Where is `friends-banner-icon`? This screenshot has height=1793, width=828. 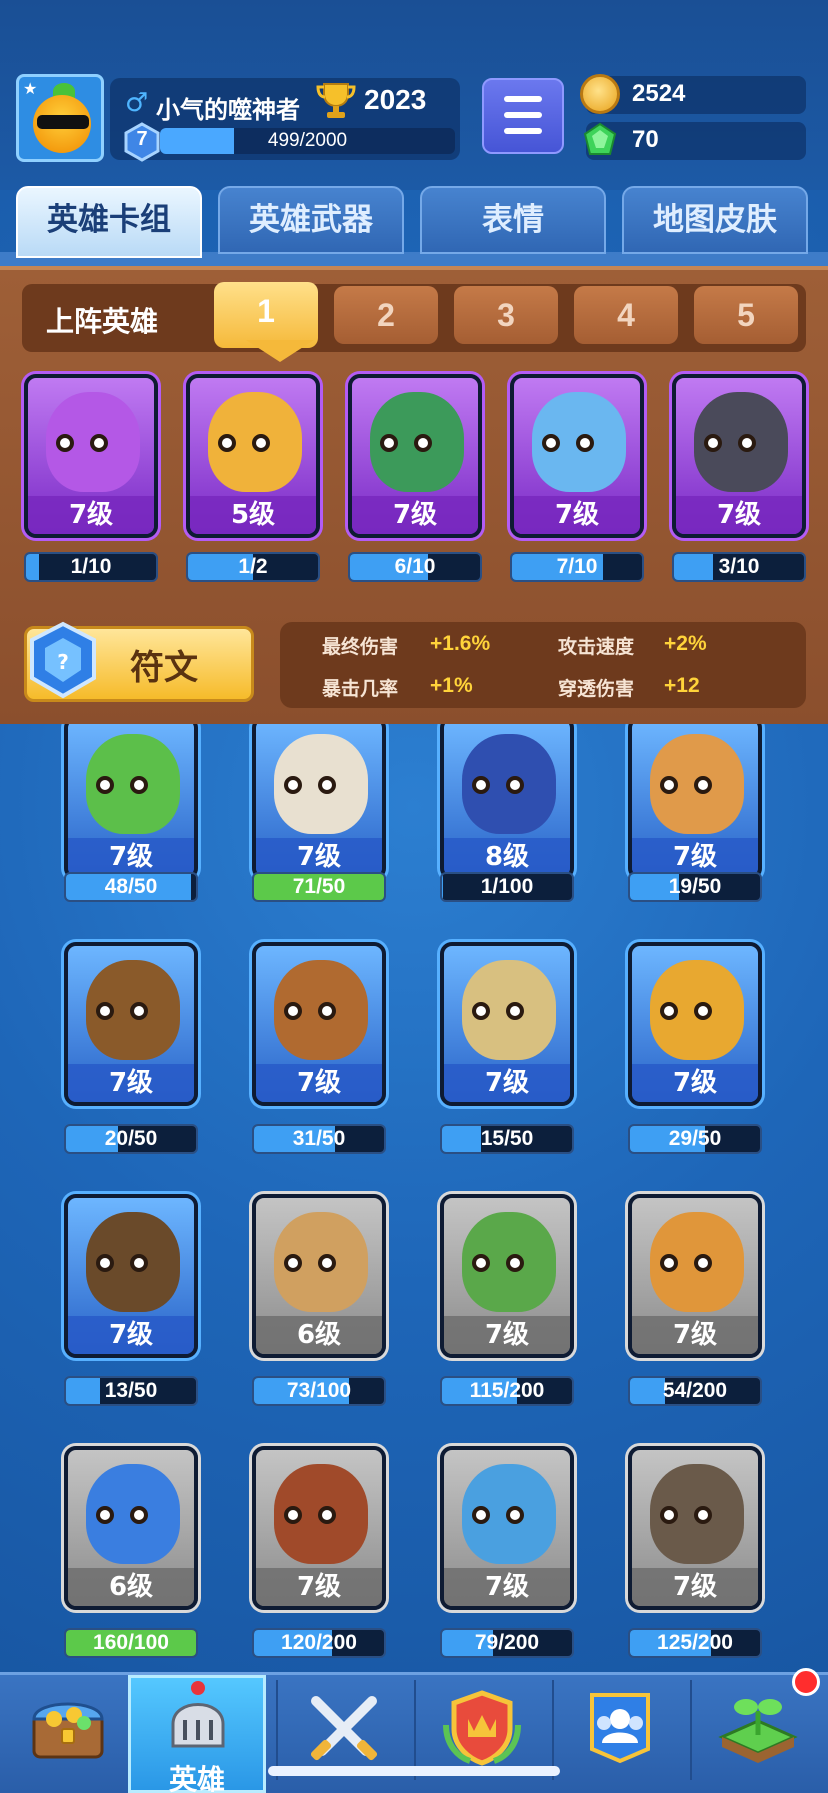
friends-banner-icon is located at coordinates (620, 1728).